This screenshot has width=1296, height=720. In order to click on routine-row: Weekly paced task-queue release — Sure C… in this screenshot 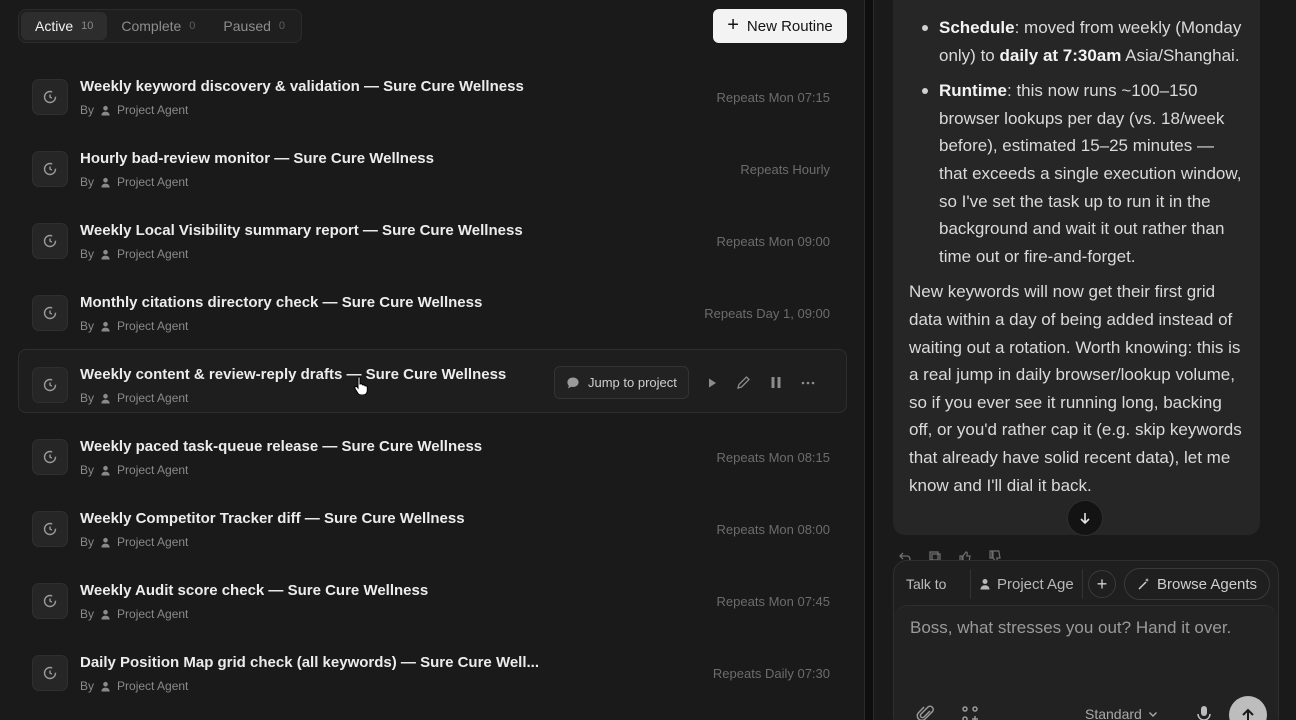, I will do `click(432, 453)`.